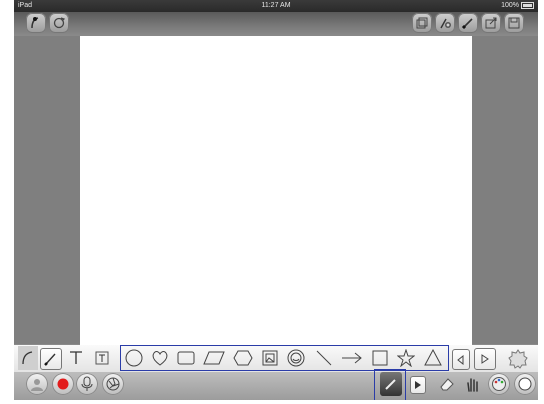  I want to click on paint-brush-button, so click(468, 23).